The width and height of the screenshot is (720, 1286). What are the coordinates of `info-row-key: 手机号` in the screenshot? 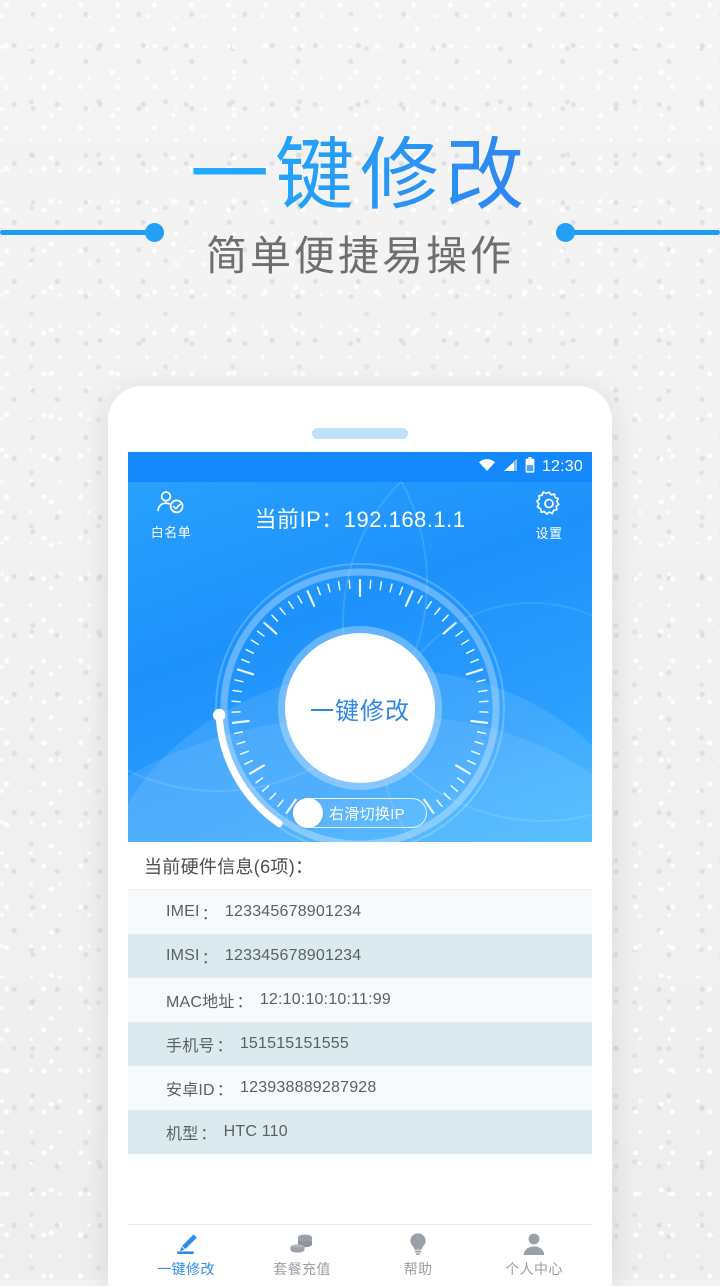 It's located at (190, 1044).